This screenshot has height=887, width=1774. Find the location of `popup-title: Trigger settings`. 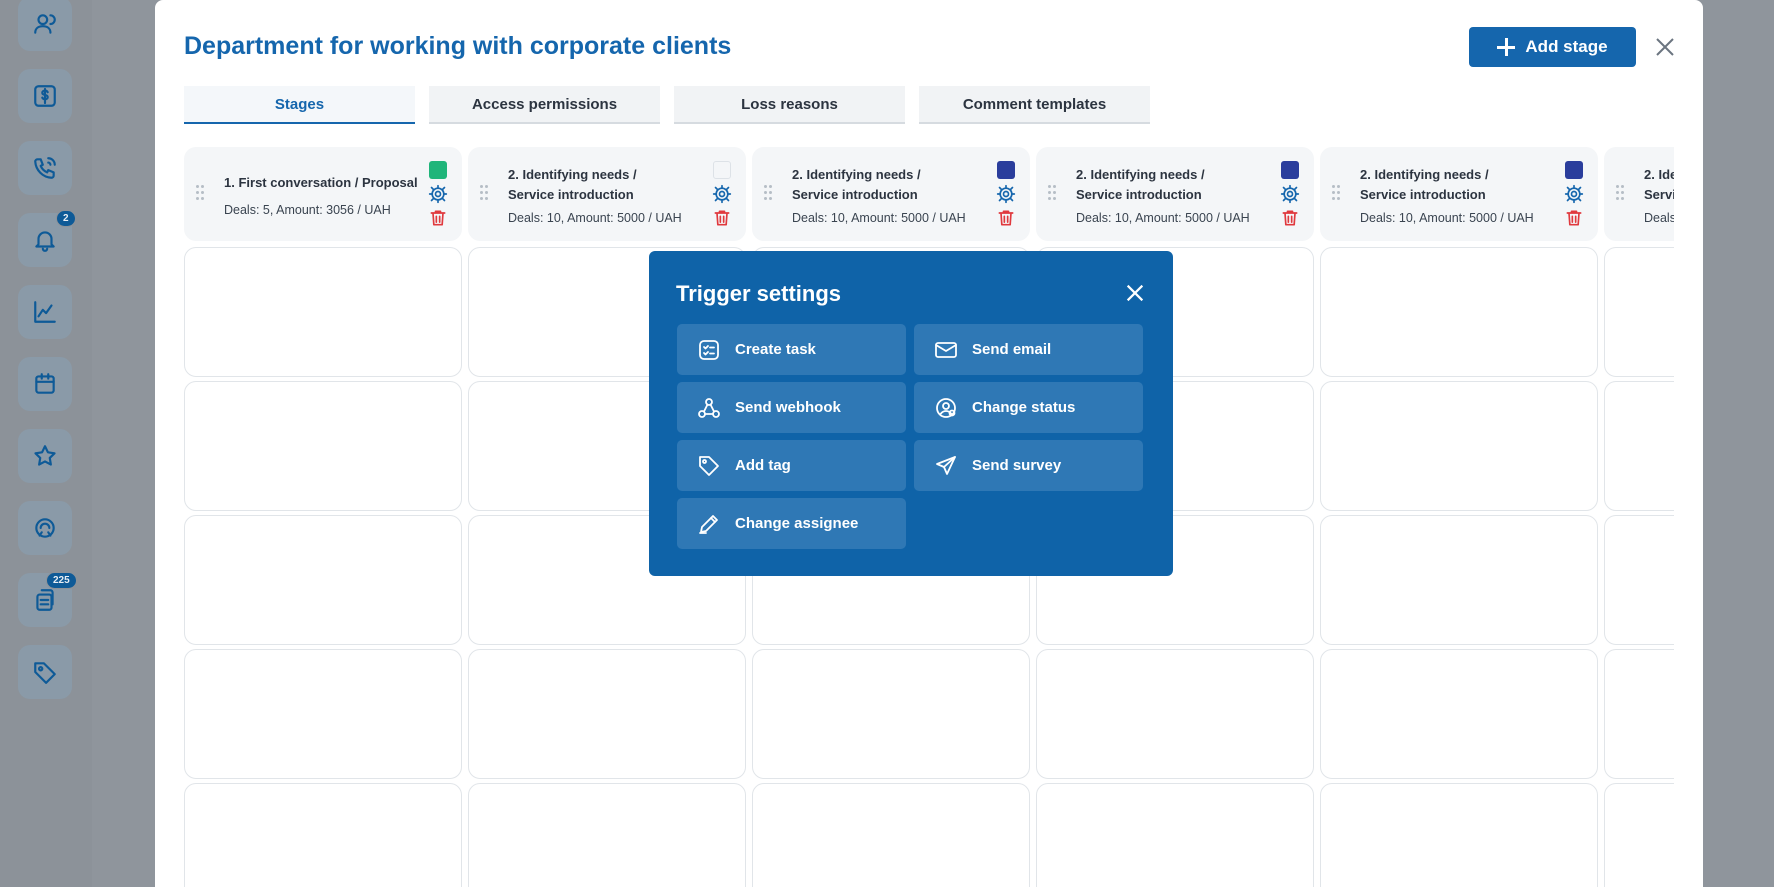

popup-title: Trigger settings is located at coordinates (759, 293).